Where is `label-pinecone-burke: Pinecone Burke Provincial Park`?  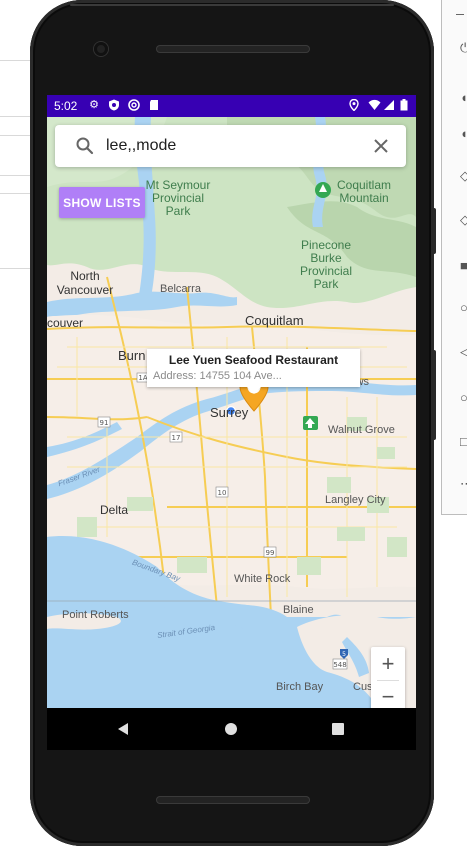
label-pinecone-burke: Pinecone Burke Provincial Park is located at coordinates (326, 264).